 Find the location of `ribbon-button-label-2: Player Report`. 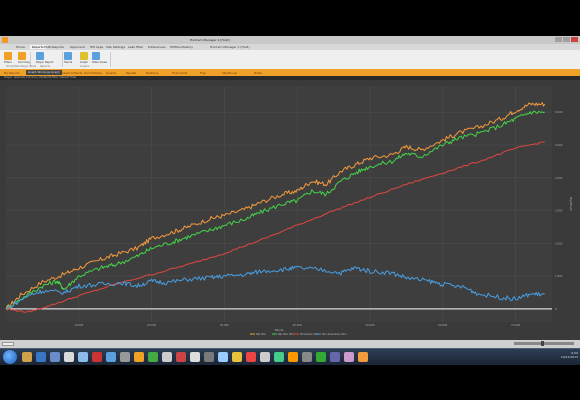

ribbon-button-label-2: Player Report is located at coordinates (45, 62).